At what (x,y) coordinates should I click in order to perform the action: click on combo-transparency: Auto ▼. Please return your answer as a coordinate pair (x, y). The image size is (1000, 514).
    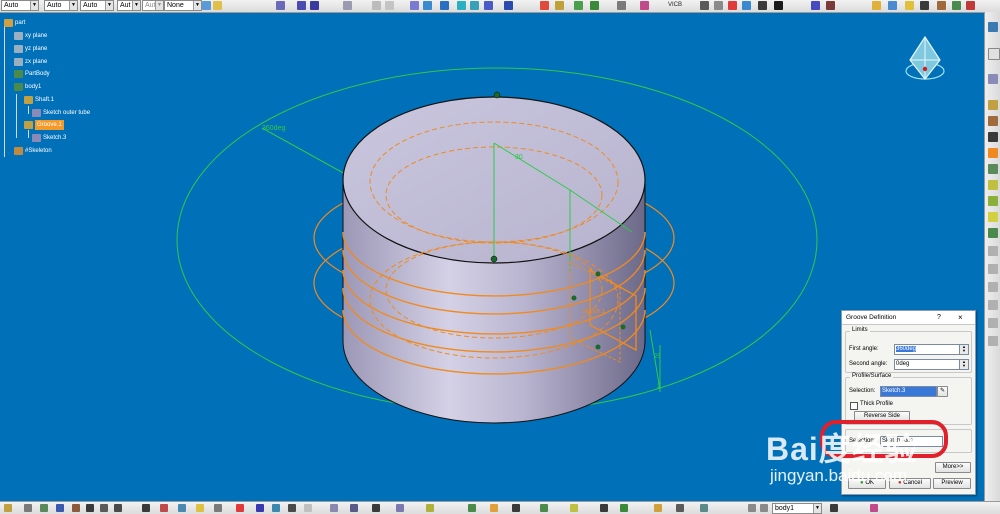
    Looking at the image, I should click on (61, 5).